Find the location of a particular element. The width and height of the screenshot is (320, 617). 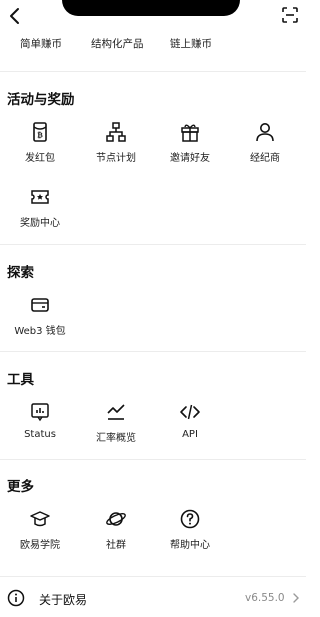

grid-item-label: 欧易学院 is located at coordinates (40, 545).